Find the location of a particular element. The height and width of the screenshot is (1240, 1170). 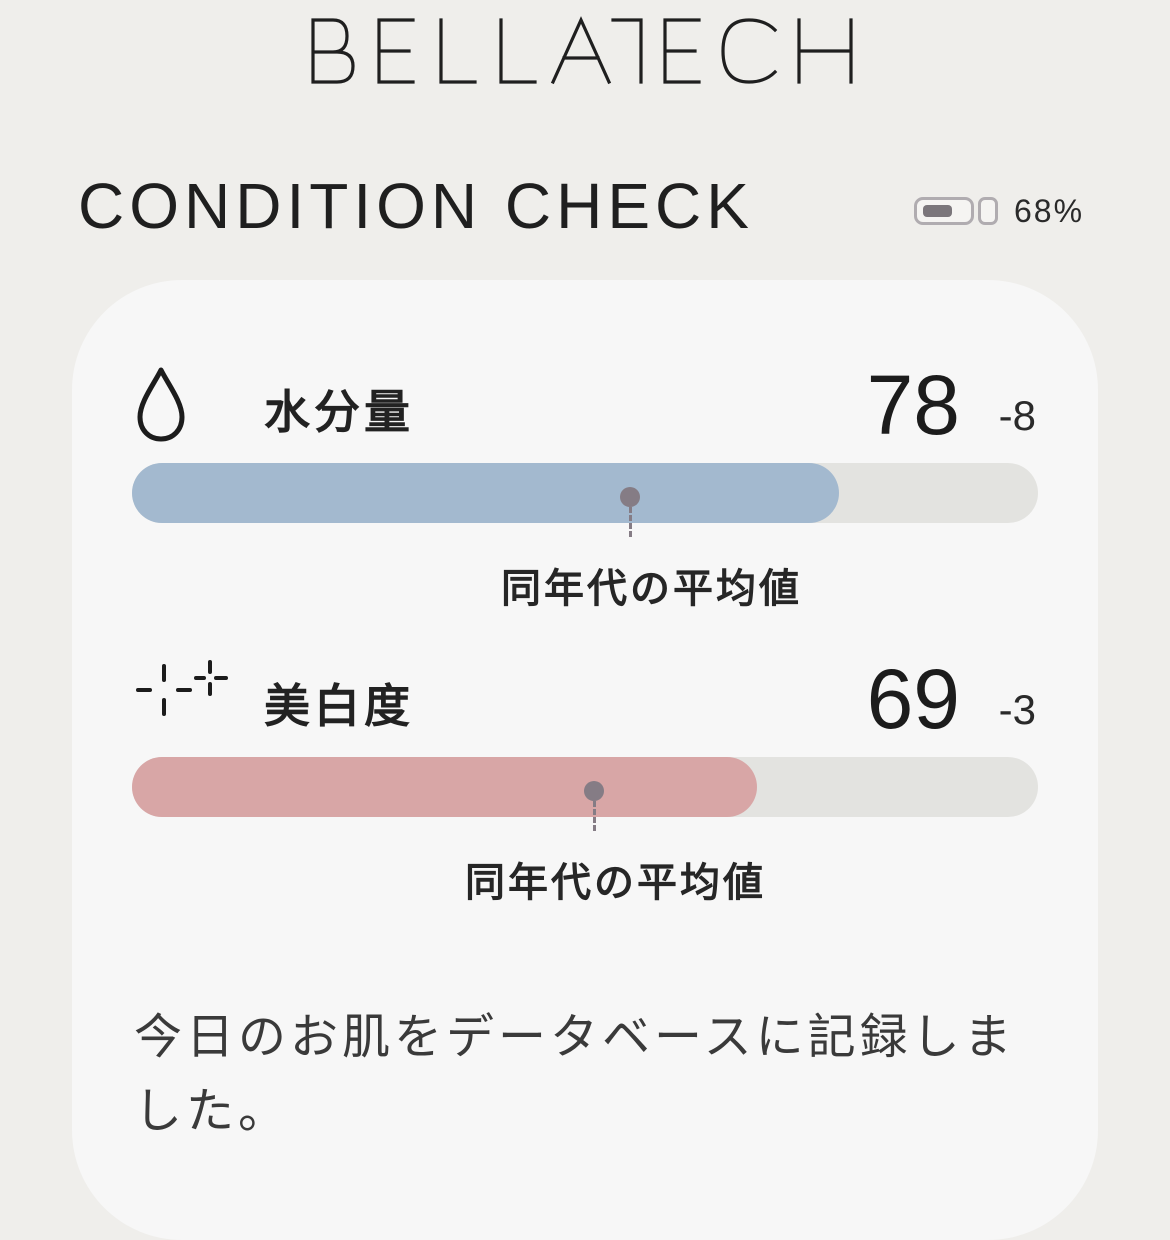

sparkle-icon is located at coordinates (184, 698).